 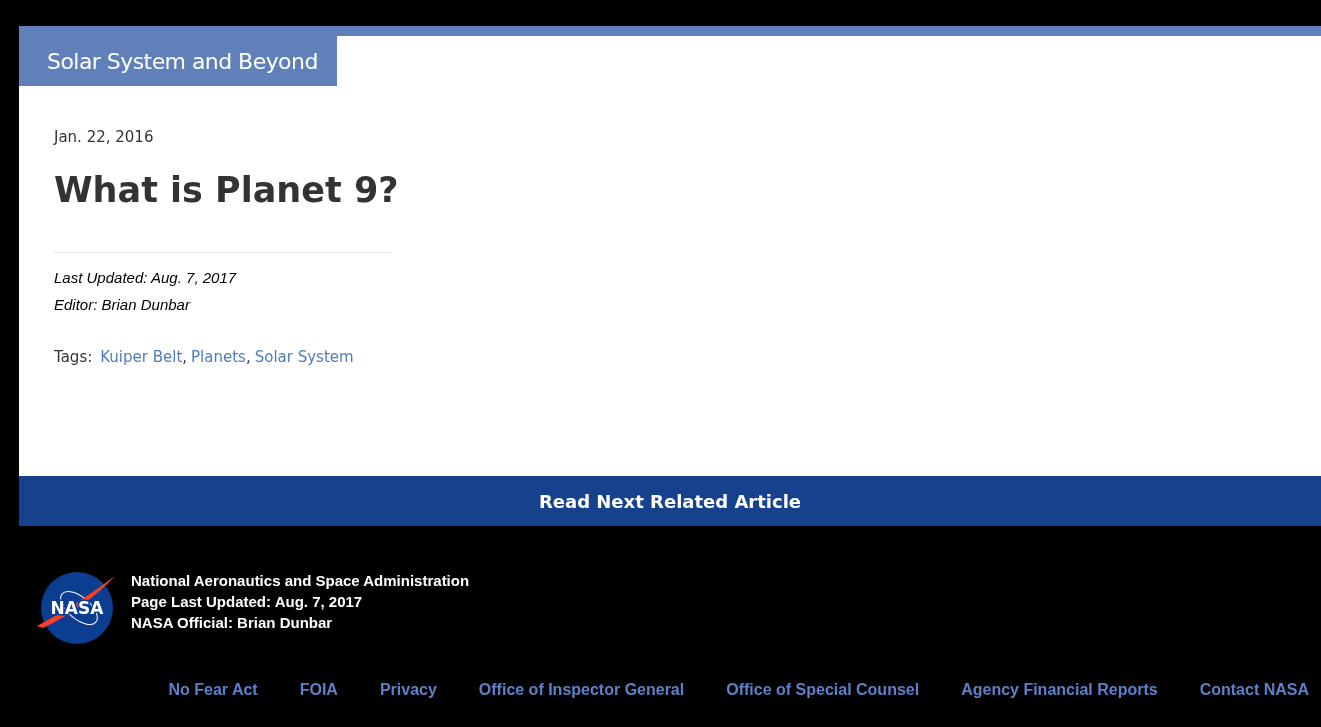 I want to click on footer-link: Contact NASA, so click(x=1254, y=690).